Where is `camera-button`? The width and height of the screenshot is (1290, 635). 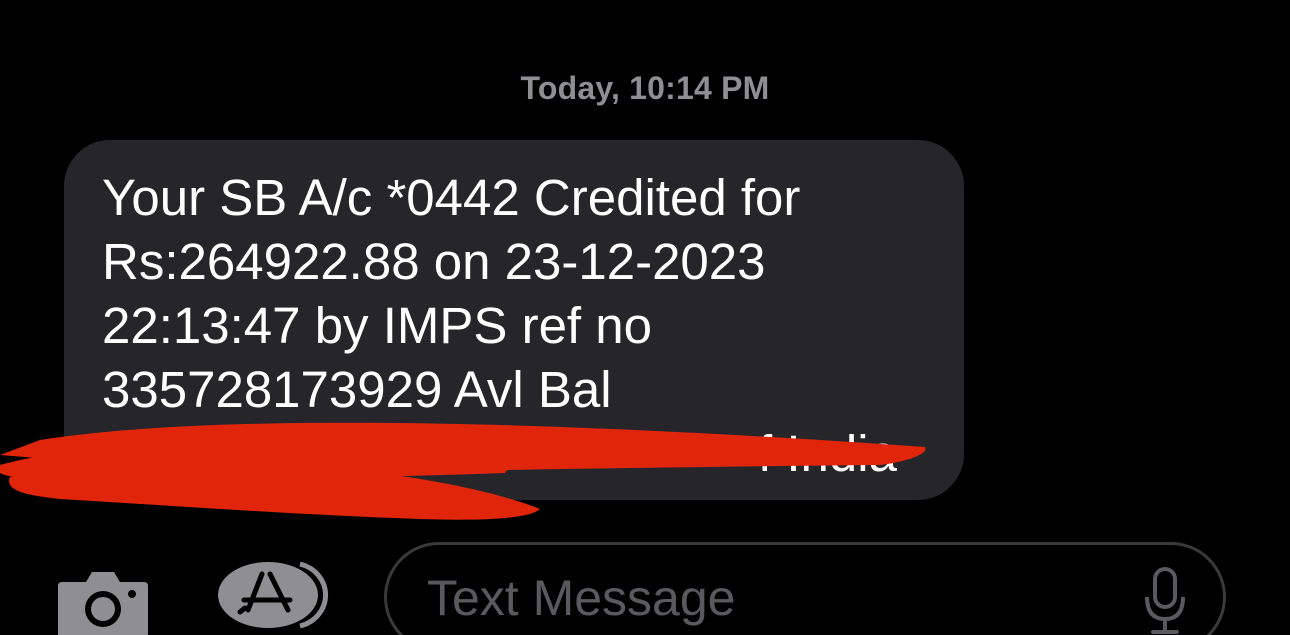
camera-button is located at coordinates (103, 601).